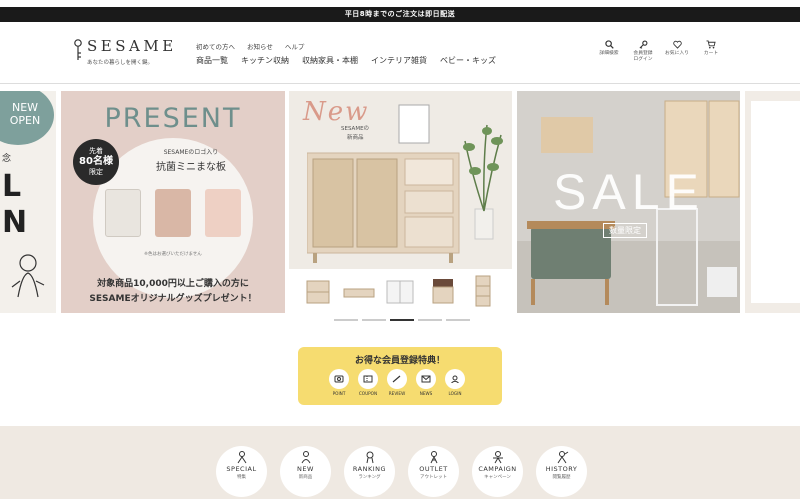  I want to click on category-campaign-sublabel: キャンペーン, so click(497, 477).